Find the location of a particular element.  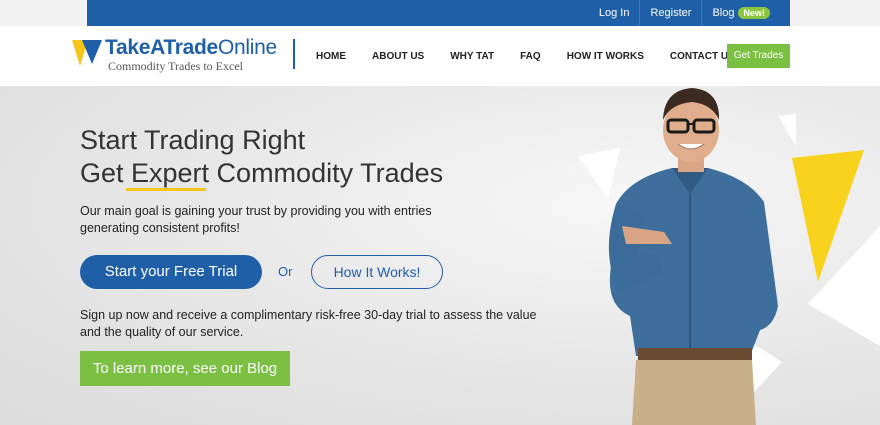

logo-name-bold: TakeATrade is located at coordinates (161, 47).